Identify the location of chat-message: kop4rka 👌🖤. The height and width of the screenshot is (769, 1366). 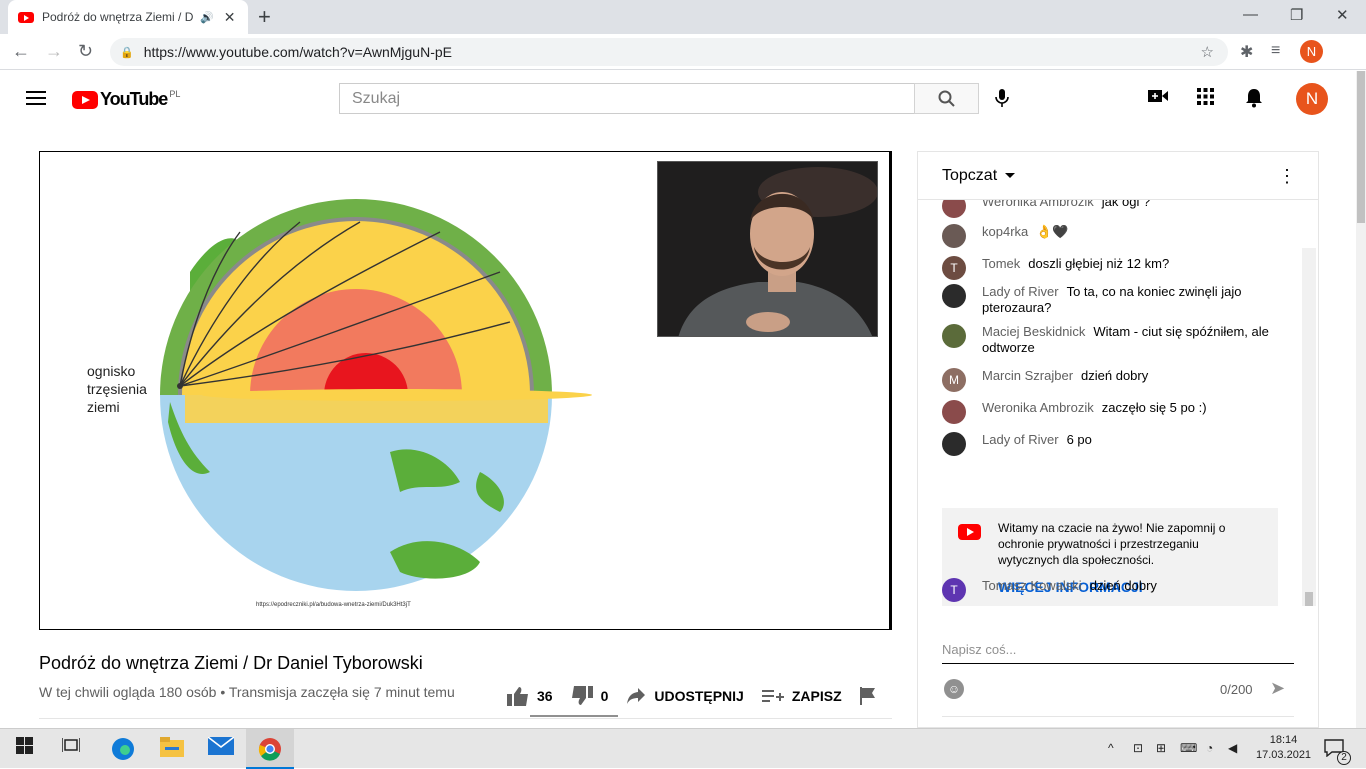
(1118, 236).